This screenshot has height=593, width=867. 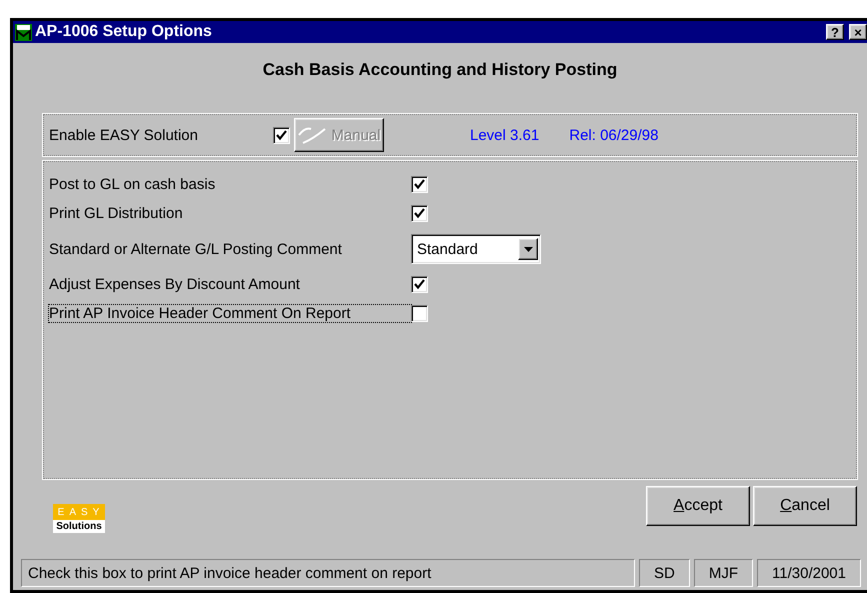 What do you see at coordinates (698, 506) in the screenshot?
I see `dialog-button: Accept` at bounding box center [698, 506].